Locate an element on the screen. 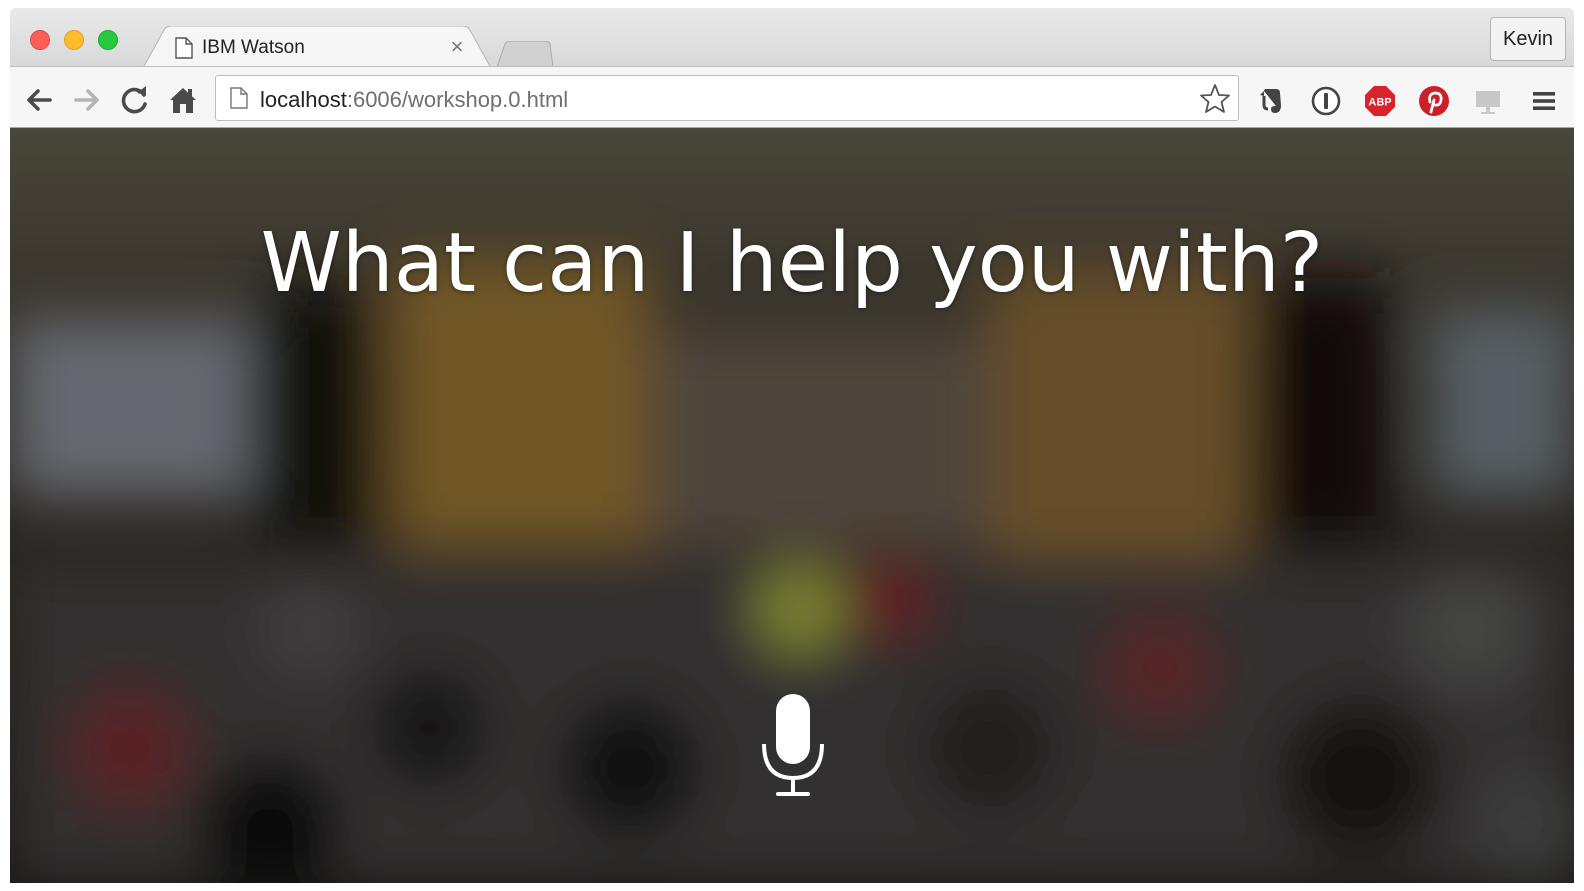 The width and height of the screenshot is (1584, 891). pinterest-icon is located at coordinates (1434, 101).